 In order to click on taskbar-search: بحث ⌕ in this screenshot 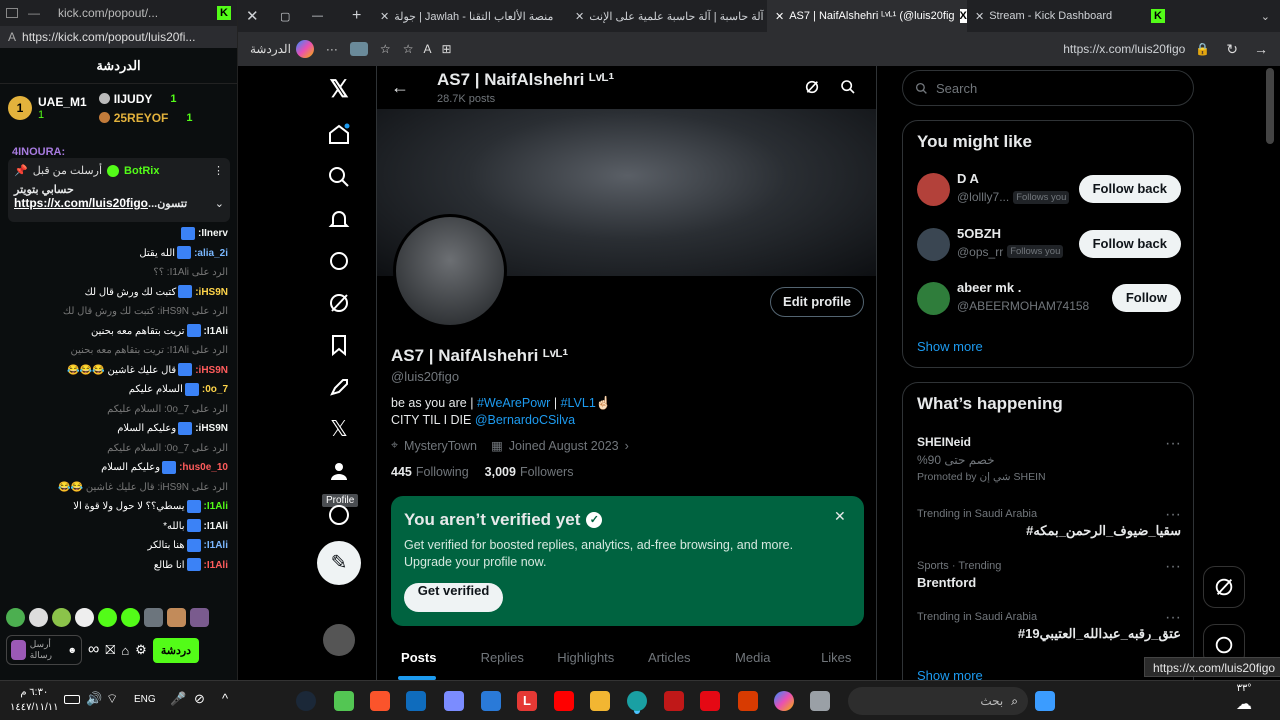, I will do `click(938, 701)`.